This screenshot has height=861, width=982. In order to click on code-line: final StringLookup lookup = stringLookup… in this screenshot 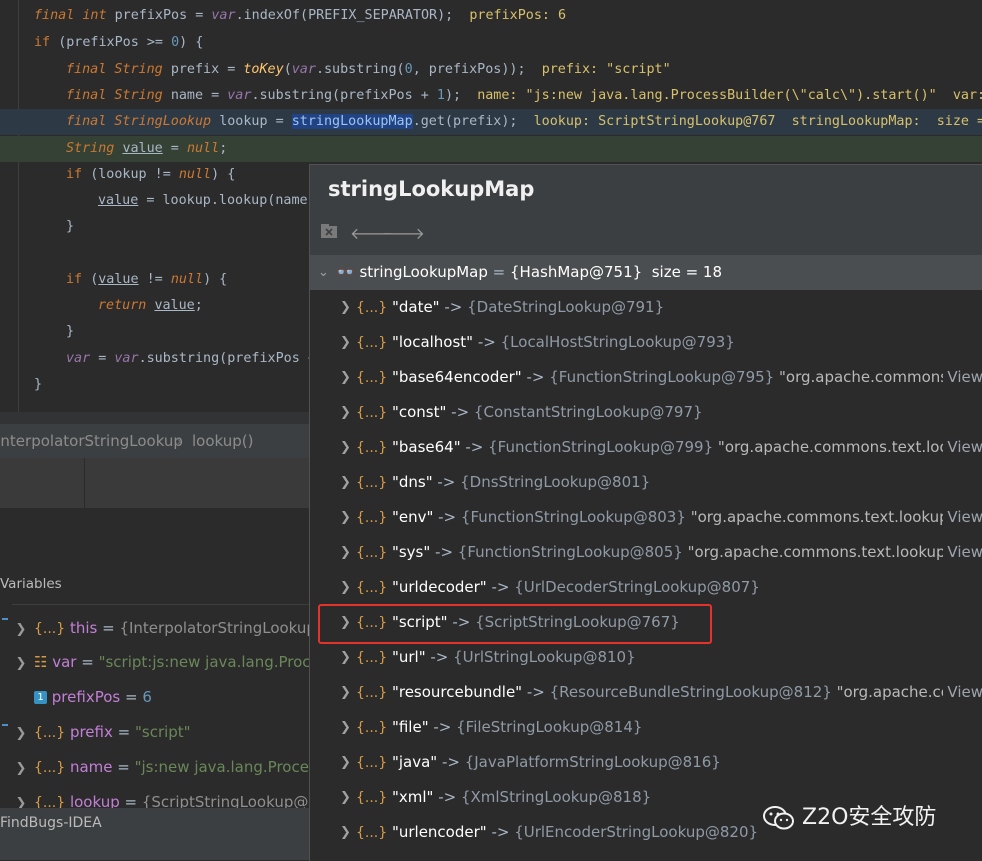, I will do `click(491, 122)`.